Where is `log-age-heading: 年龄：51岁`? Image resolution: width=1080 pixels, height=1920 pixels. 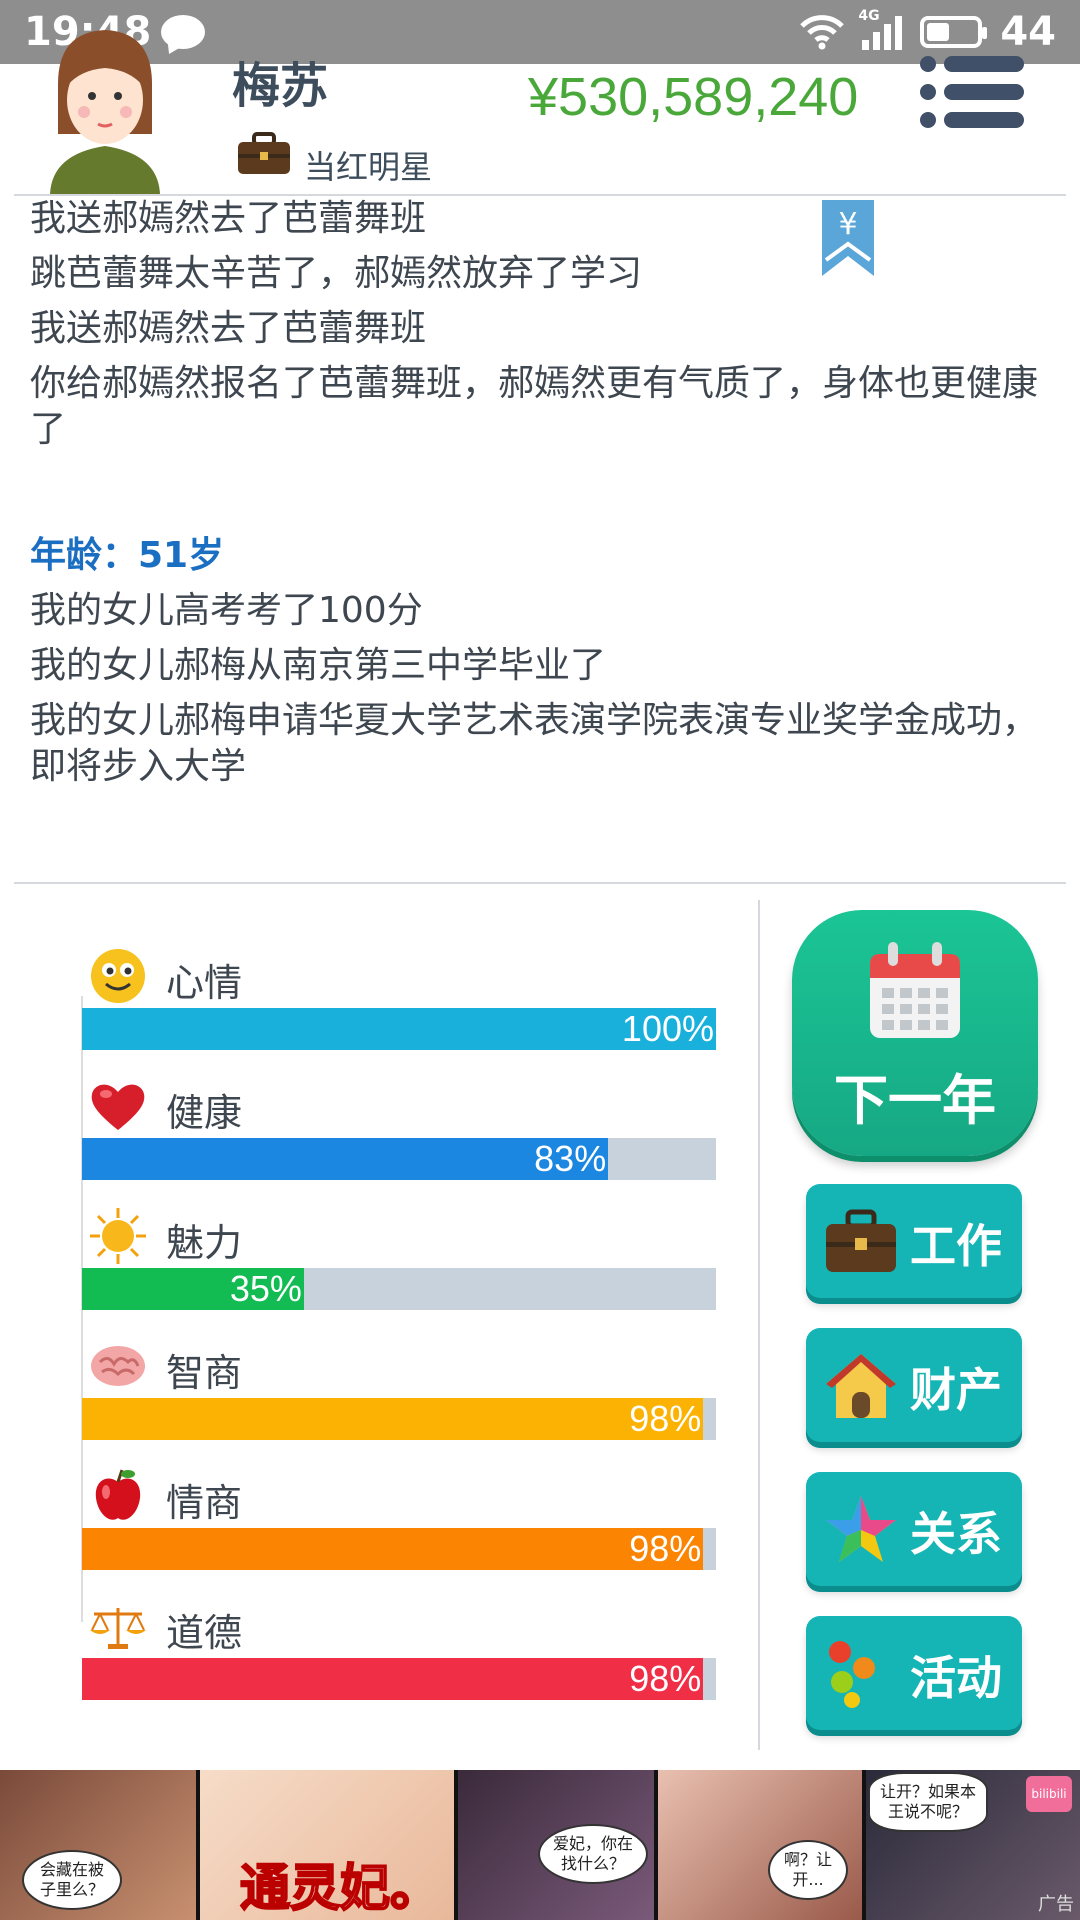
log-age-heading: 年龄：51岁 is located at coordinates (127, 555).